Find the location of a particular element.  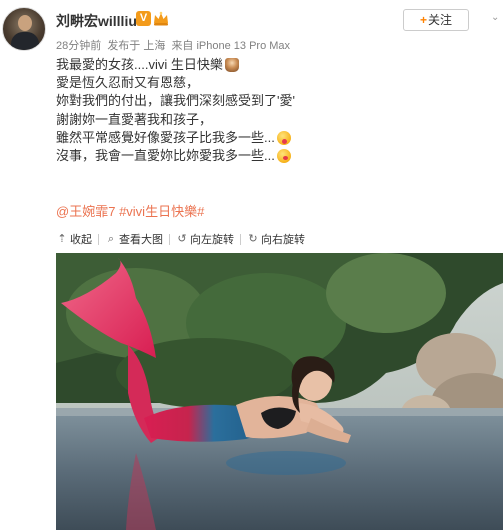

rotate-left-label: 向左旋转 is located at coordinates (212, 240).